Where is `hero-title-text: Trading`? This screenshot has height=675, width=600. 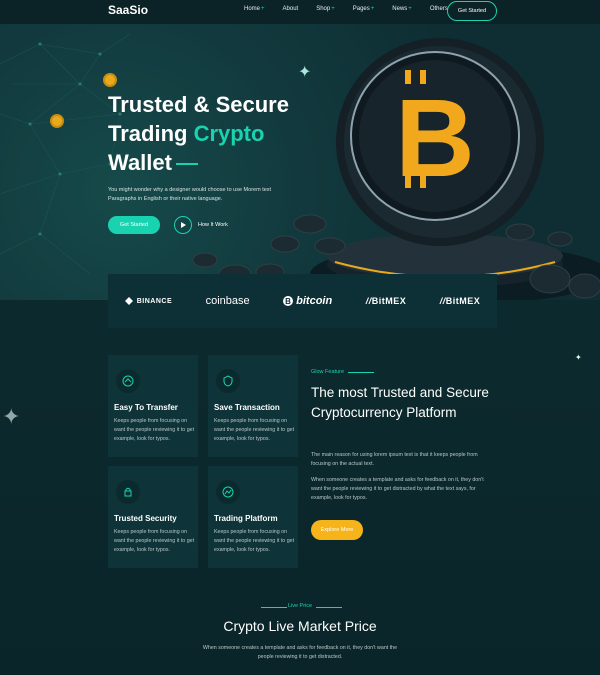 hero-title-text: Trading is located at coordinates (151, 133).